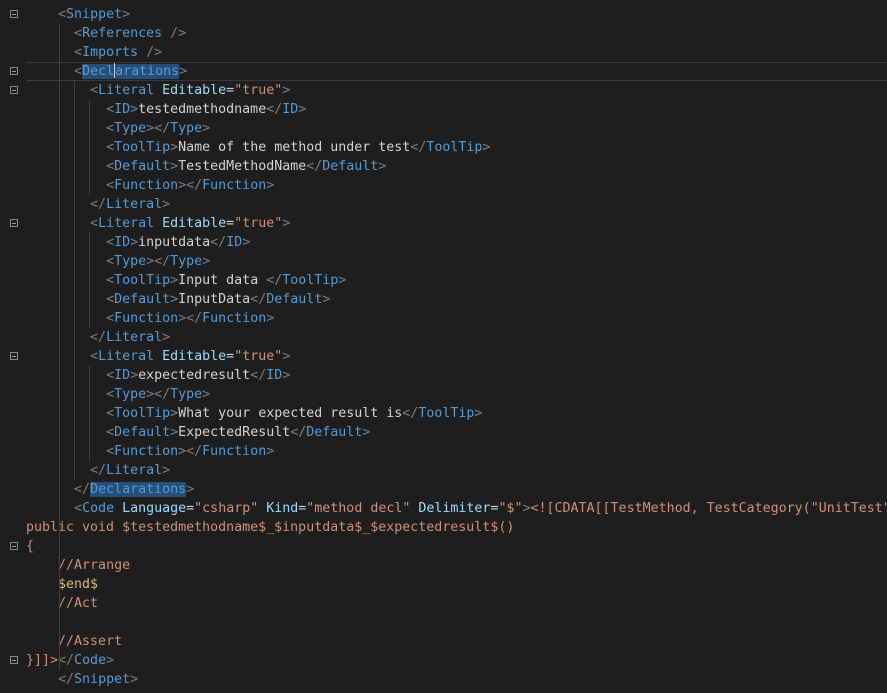  What do you see at coordinates (443, 14) in the screenshot?
I see `code-line: <Snippet>` at bounding box center [443, 14].